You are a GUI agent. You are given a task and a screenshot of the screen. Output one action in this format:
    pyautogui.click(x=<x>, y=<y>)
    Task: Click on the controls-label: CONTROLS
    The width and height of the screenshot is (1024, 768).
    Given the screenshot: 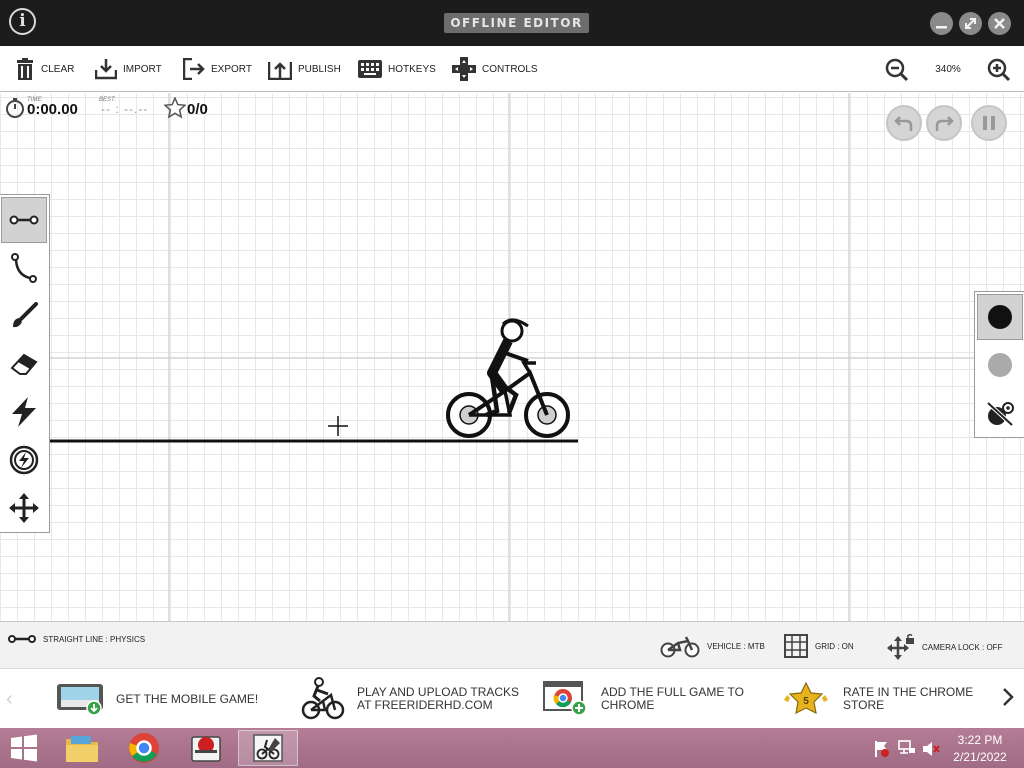 What is the action you would take?
    pyautogui.click(x=510, y=69)
    